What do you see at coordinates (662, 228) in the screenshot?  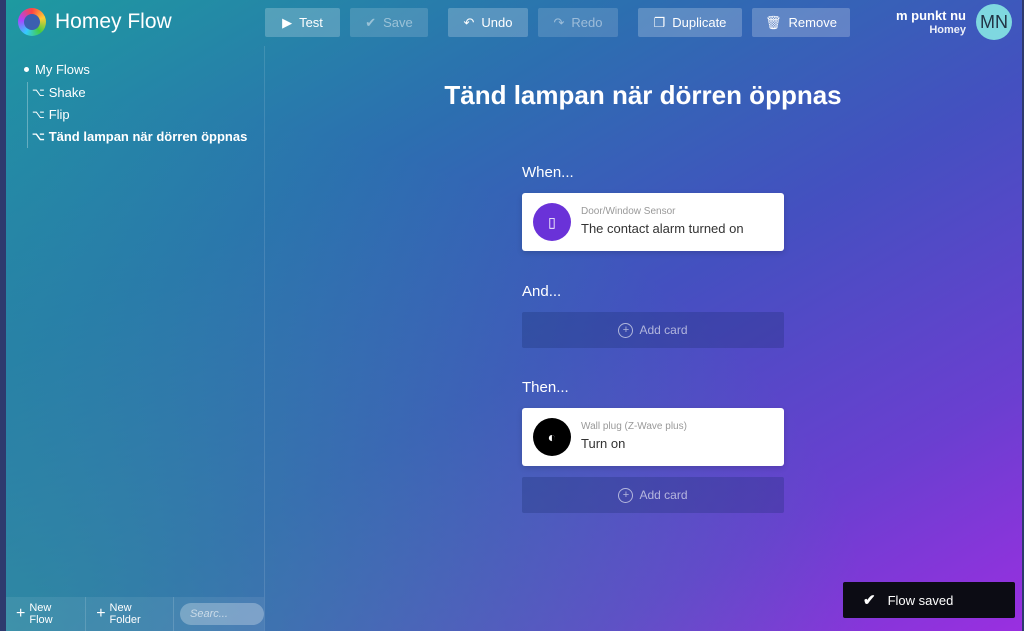 I see `card-action: The contact alarm turned on` at bounding box center [662, 228].